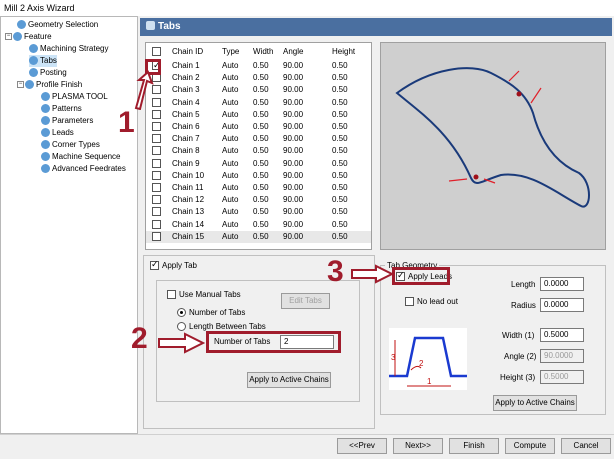 The height and width of the screenshot is (459, 614). Describe the element at coordinates (343, 52) in the screenshot. I see `column-header: Height` at that location.